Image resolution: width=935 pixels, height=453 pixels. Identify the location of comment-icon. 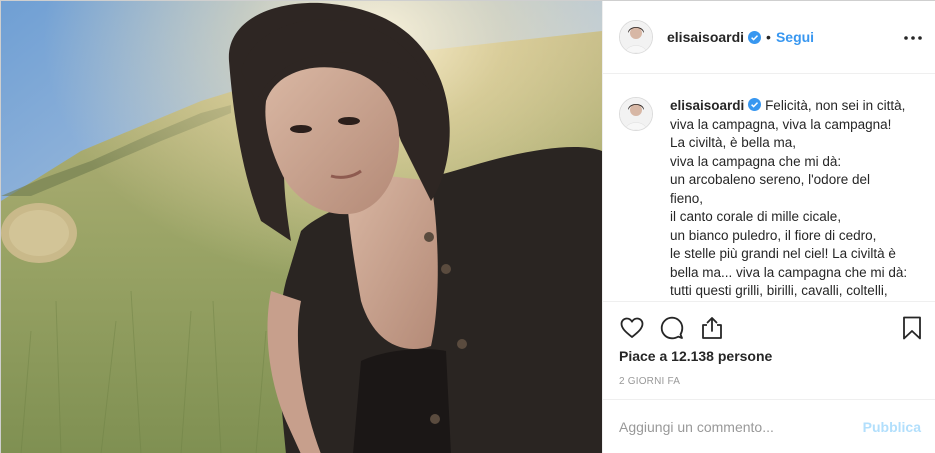
(672, 328).